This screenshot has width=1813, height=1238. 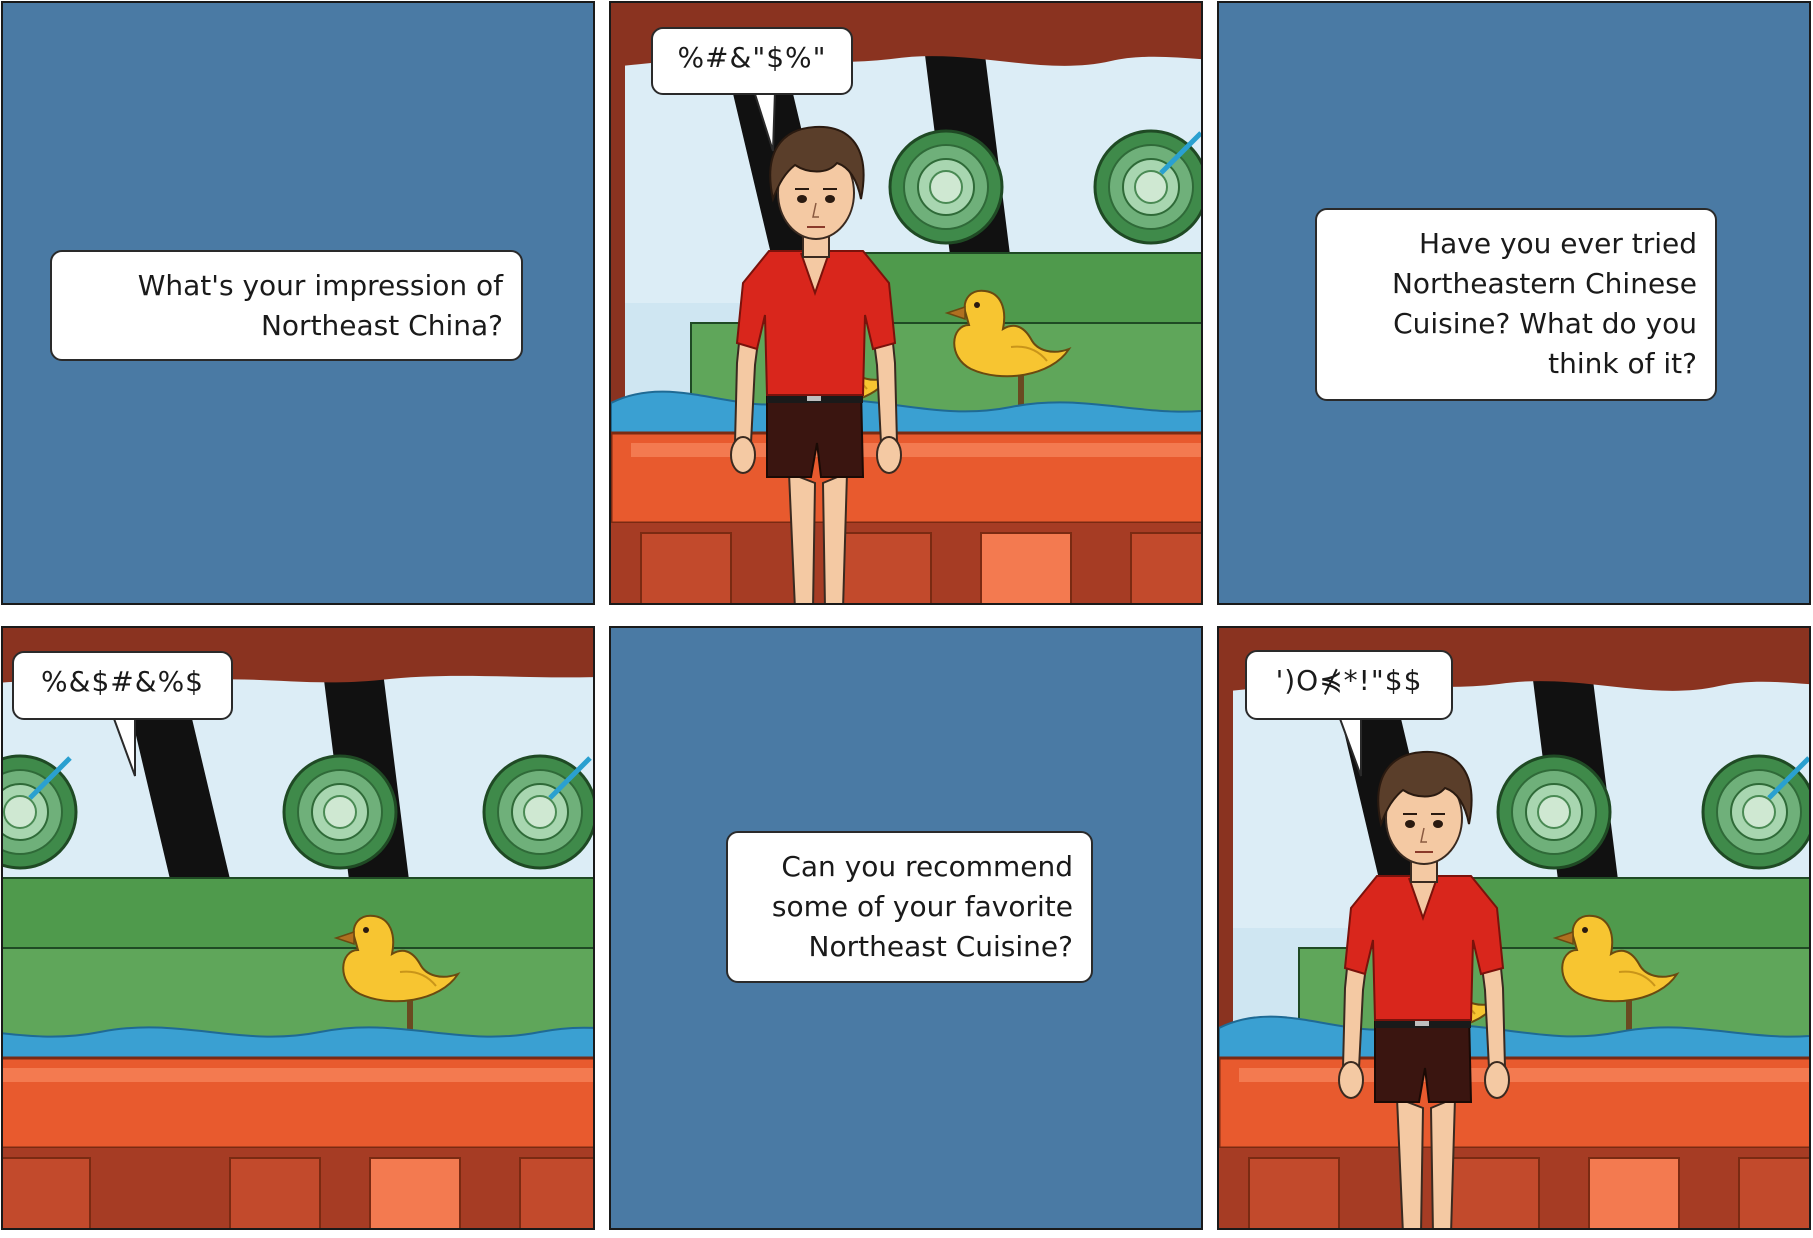 I want to click on narration-line: some of your favorite, so click(x=922, y=906).